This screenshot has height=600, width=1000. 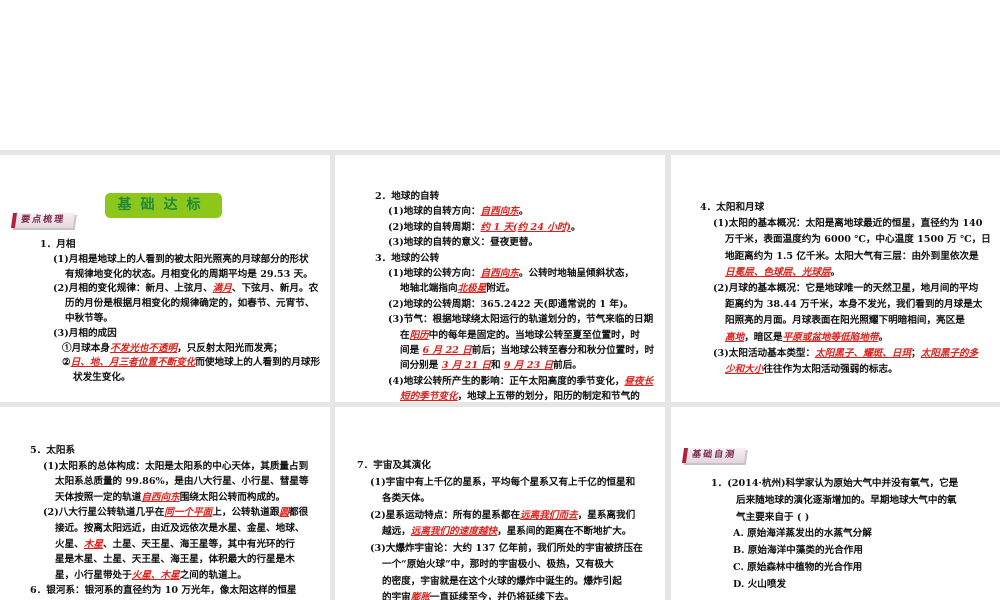 I want to click on text-segment: 附近。, so click(x=501, y=289).